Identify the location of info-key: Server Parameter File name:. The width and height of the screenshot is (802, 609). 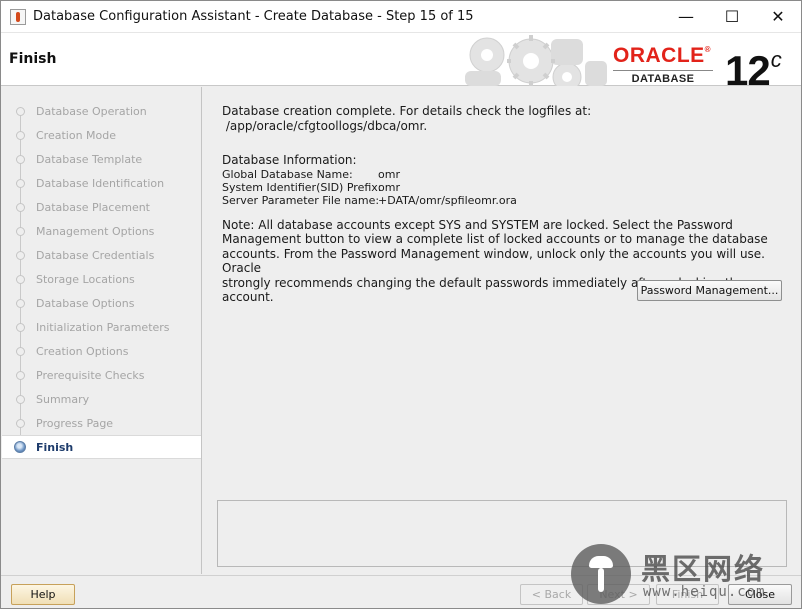
(301, 200).